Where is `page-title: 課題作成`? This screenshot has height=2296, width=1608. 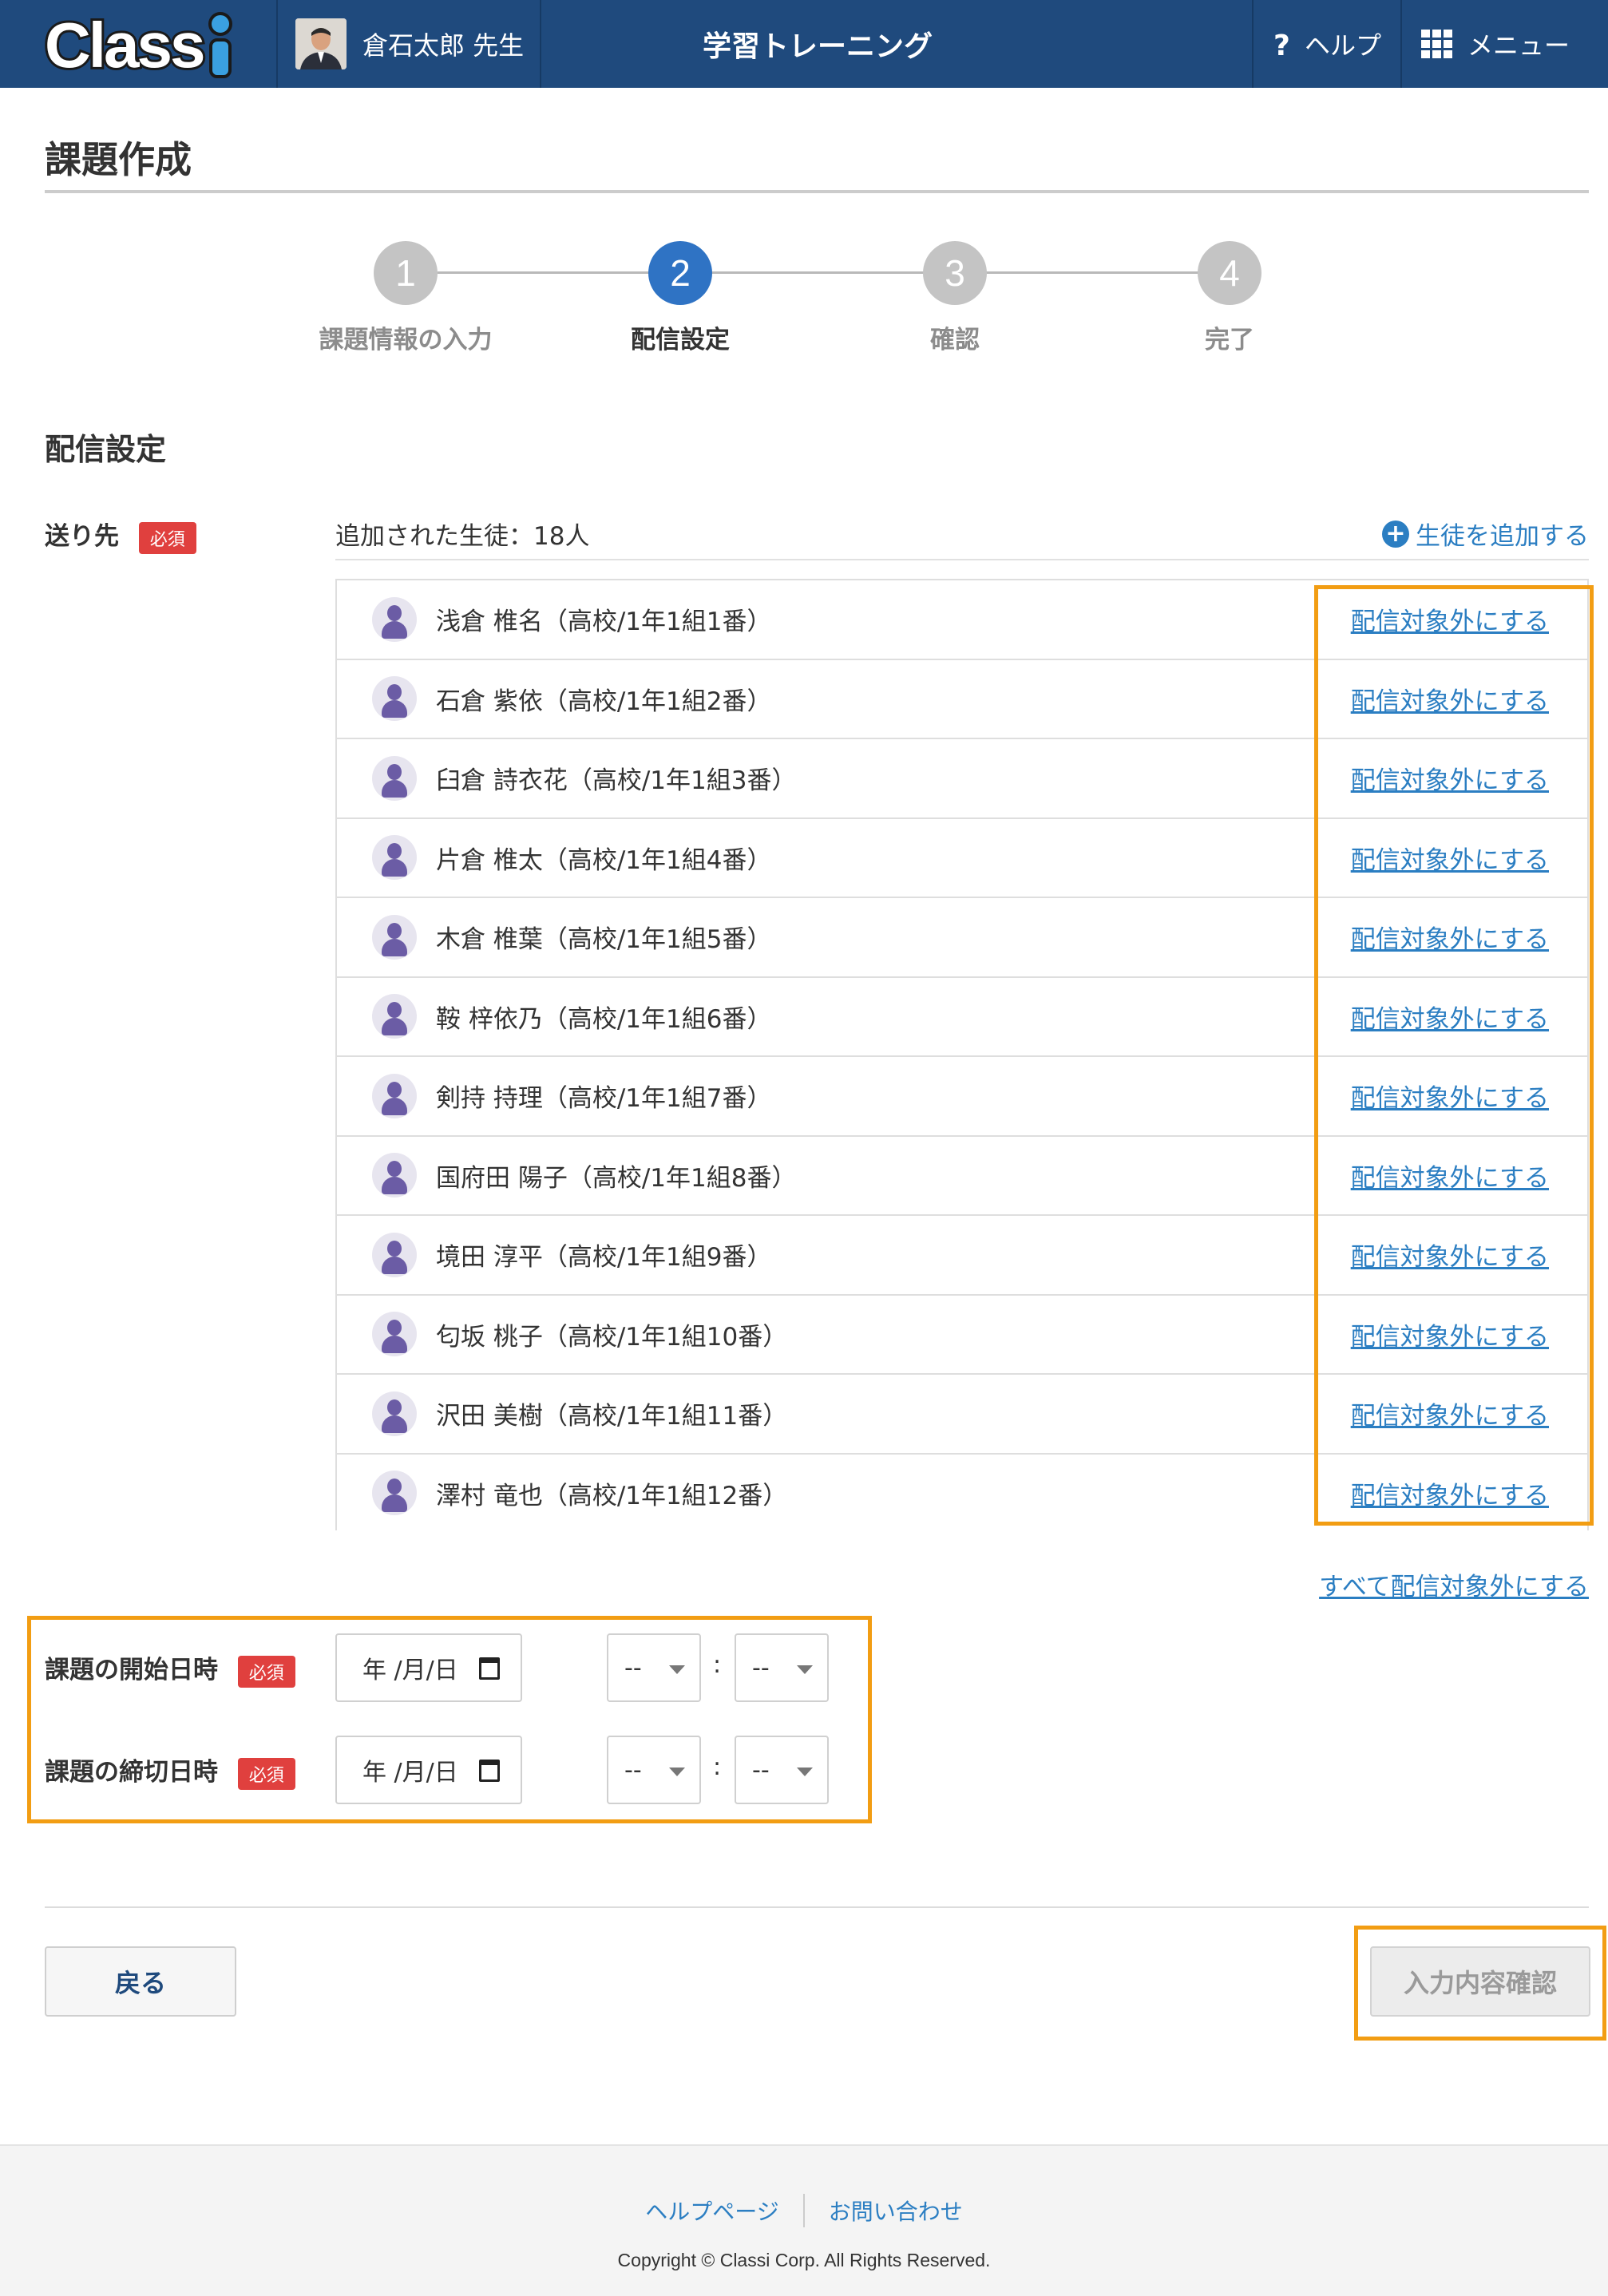
page-title: 課題作成 is located at coordinates (119, 159).